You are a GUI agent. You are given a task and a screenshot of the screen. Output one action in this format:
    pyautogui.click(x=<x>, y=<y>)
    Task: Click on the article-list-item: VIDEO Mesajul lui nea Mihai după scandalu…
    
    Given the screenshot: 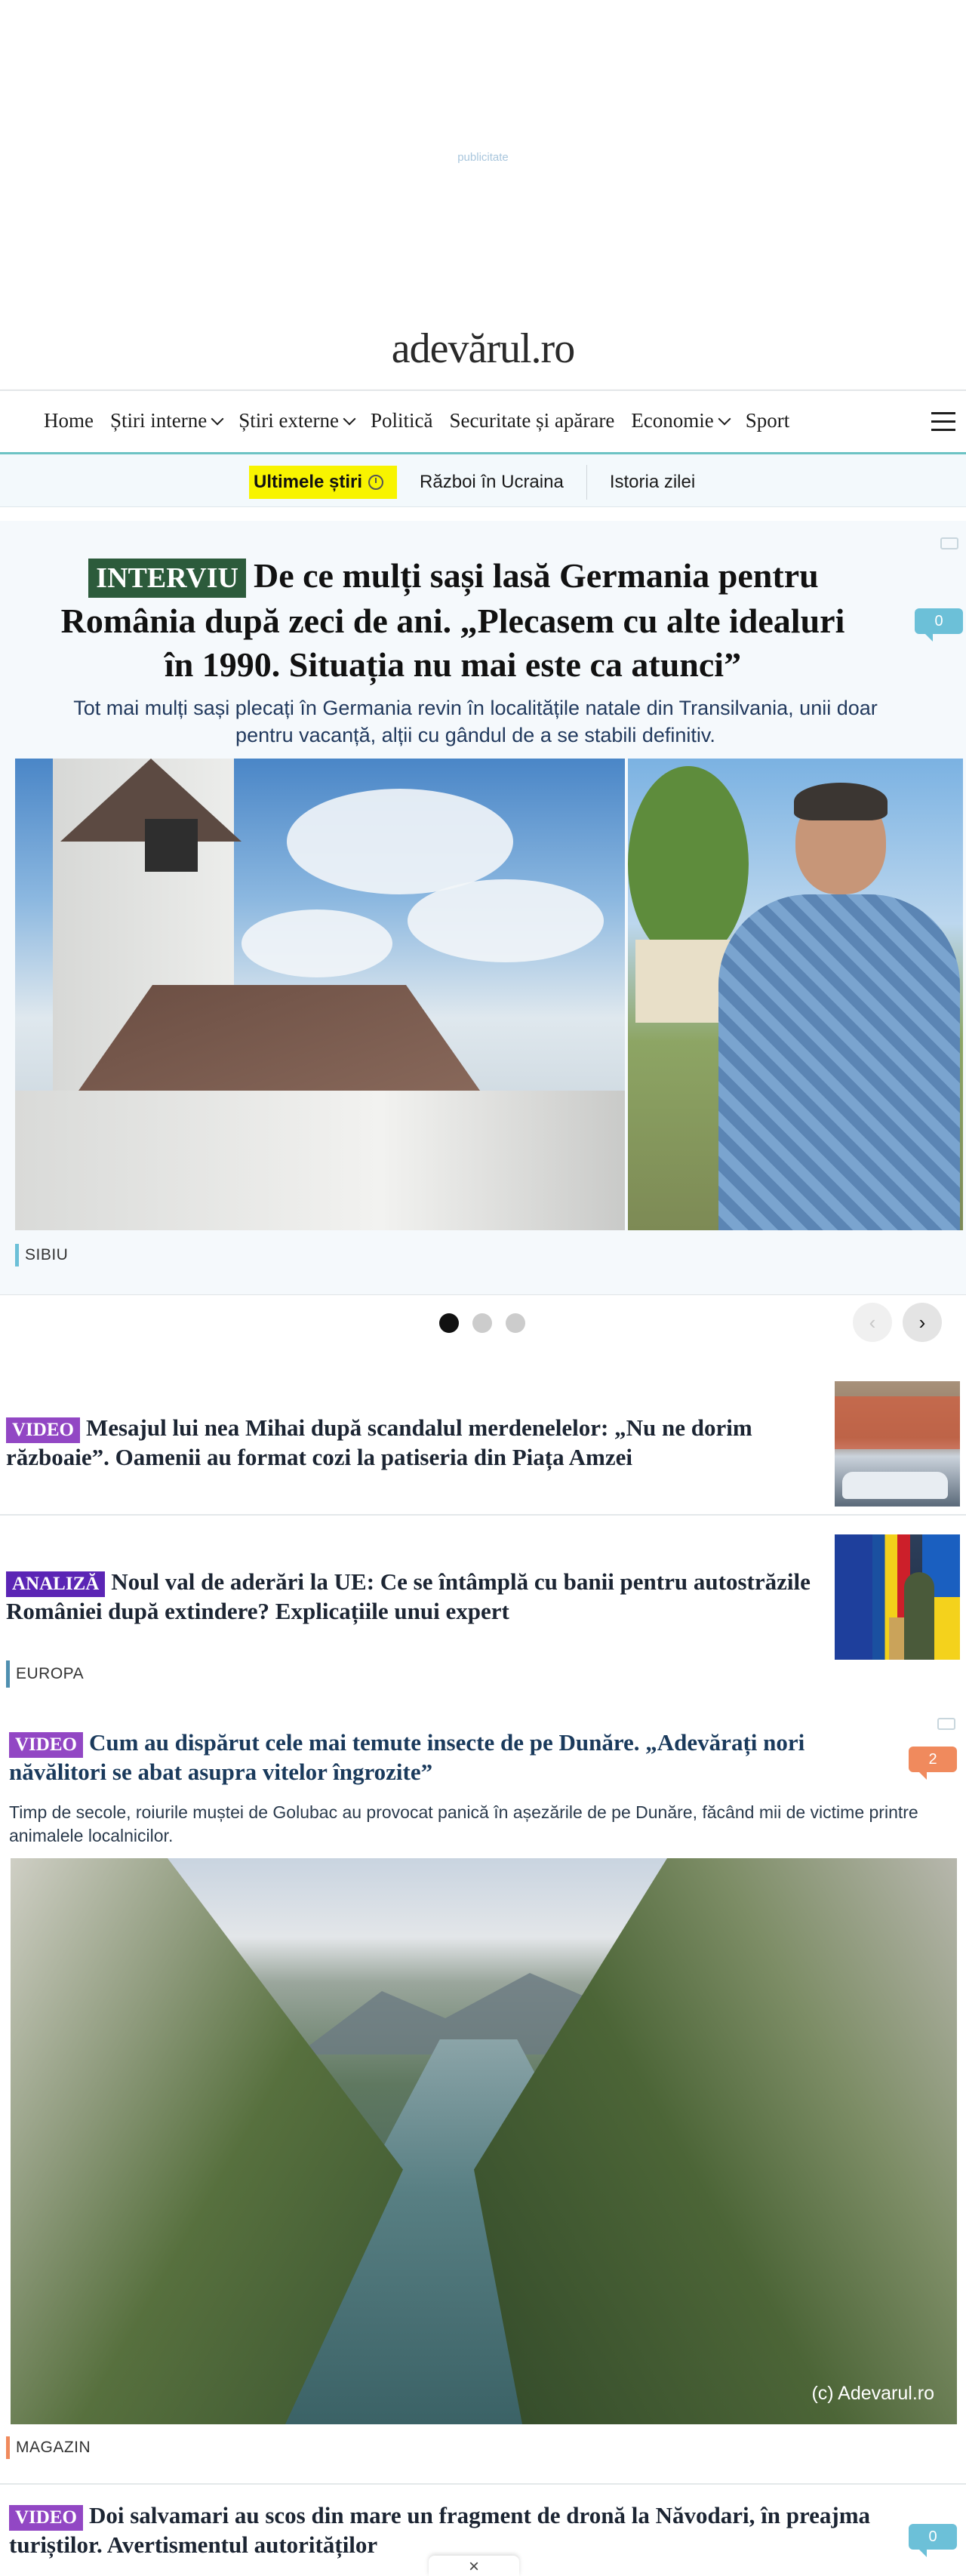 What is the action you would take?
    pyautogui.click(x=483, y=1447)
    